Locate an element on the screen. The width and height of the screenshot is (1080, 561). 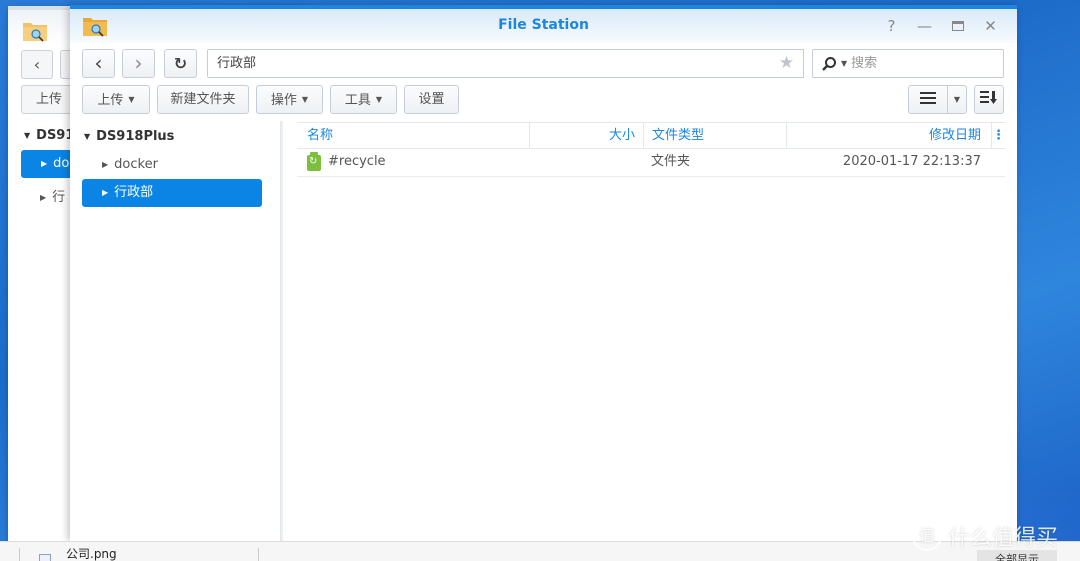
action-toolbar: 上传 ▼ 新建文件夹 操作 ▼ 工具 ▼ 设置 ▼ is located at coordinates (543, 101).